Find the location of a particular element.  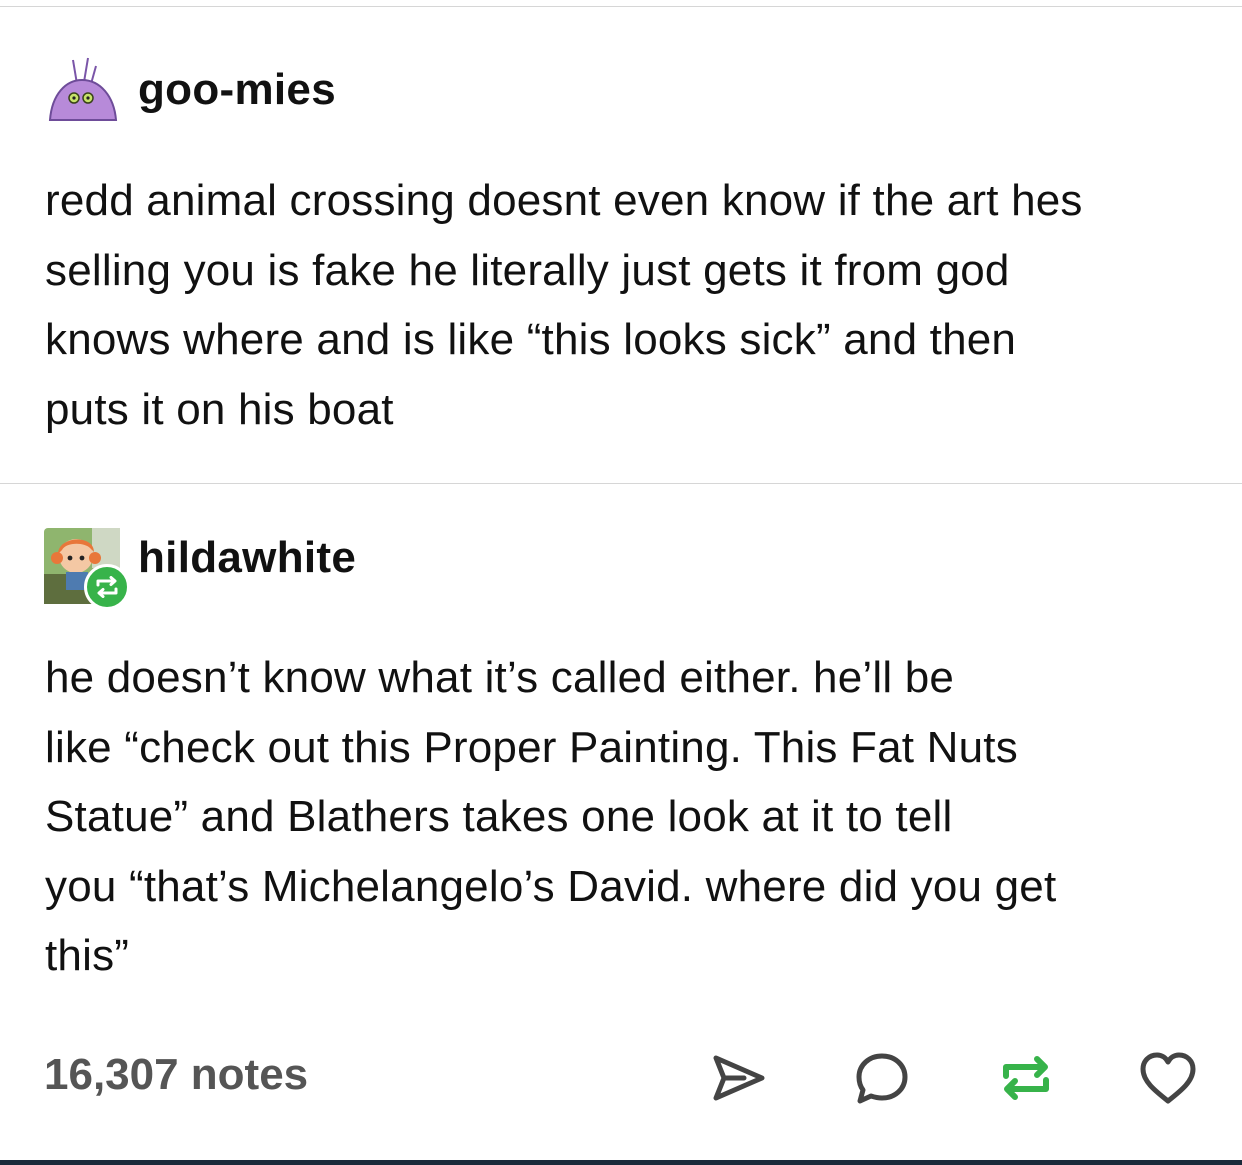

post-text-line: this” is located at coordinates (87, 955).